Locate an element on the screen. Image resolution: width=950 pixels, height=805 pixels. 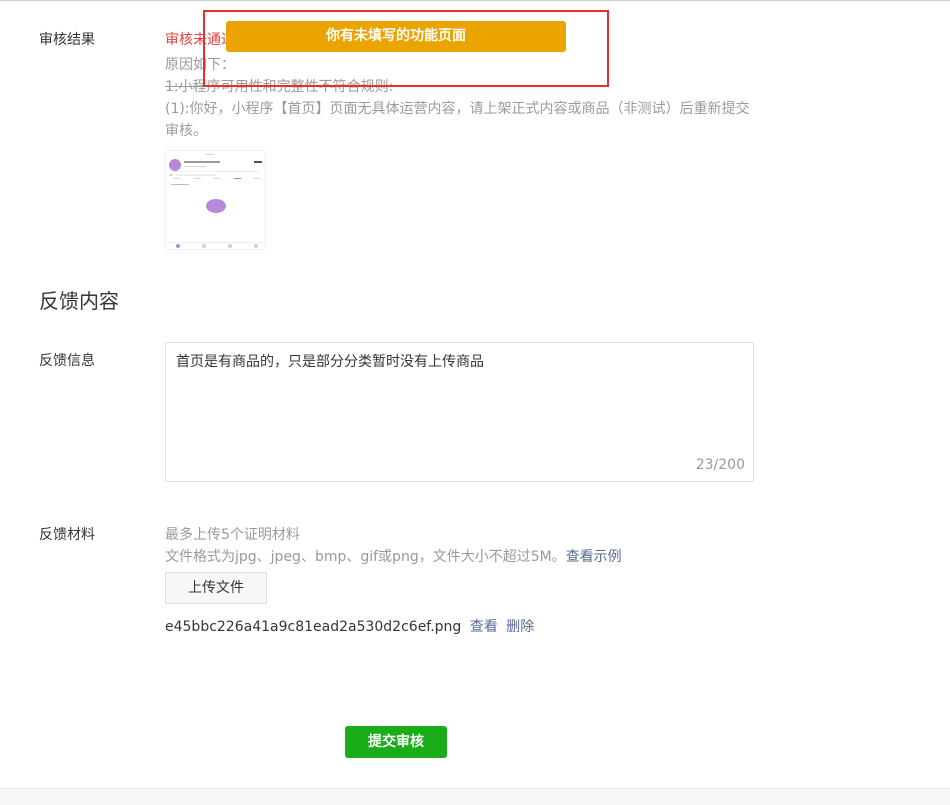
feedback-info-label: 反馈信息 is located at coordinates (67, 361).